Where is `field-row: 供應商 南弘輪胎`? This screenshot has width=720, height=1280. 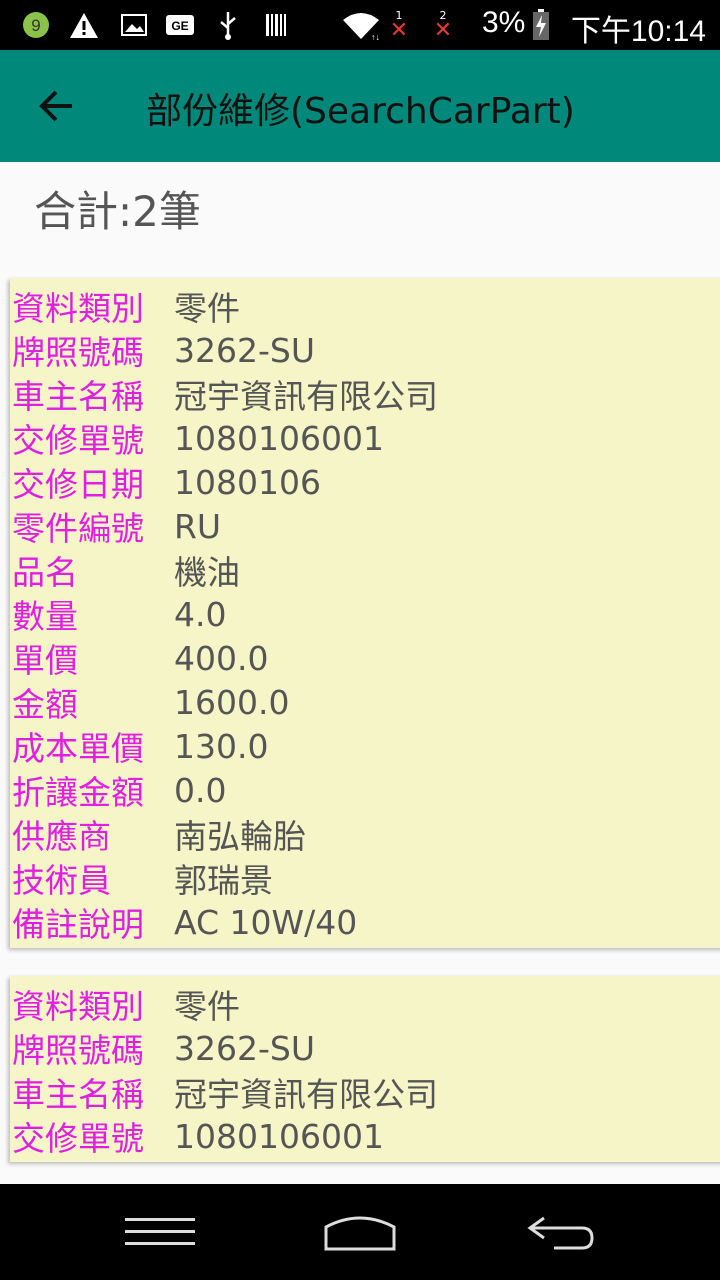 field-row: 供應商 南弘輪胎 is located at coordinates (366, 834).